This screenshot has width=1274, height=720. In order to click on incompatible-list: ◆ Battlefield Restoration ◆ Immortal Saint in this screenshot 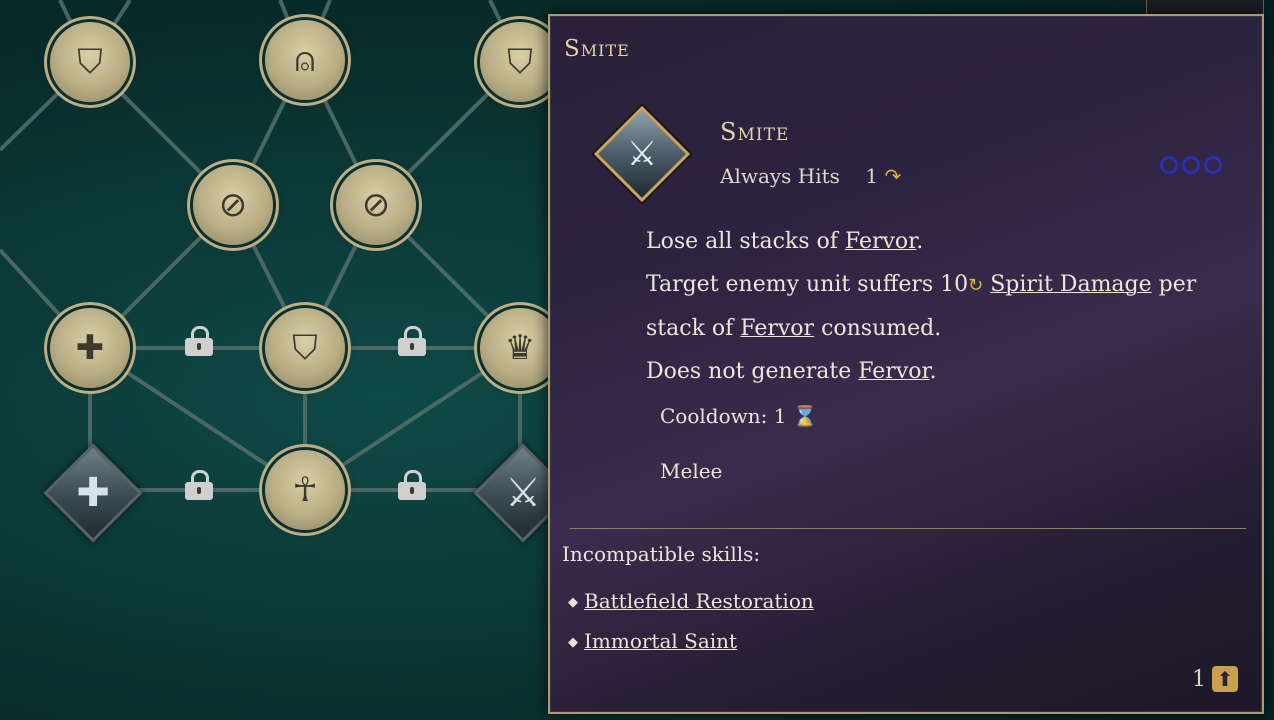, I will do `click(691, 622)`.